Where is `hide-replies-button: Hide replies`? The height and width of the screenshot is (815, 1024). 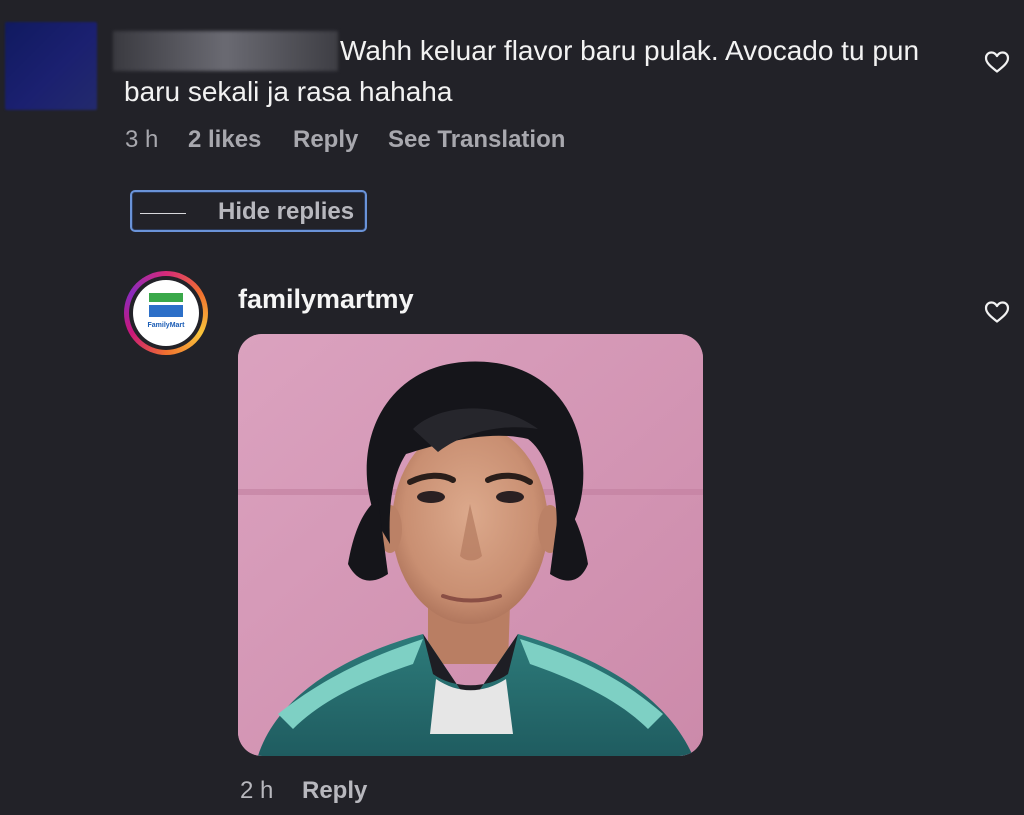
hide-replies-button: Hide replies is located at coordinates (248, 211).